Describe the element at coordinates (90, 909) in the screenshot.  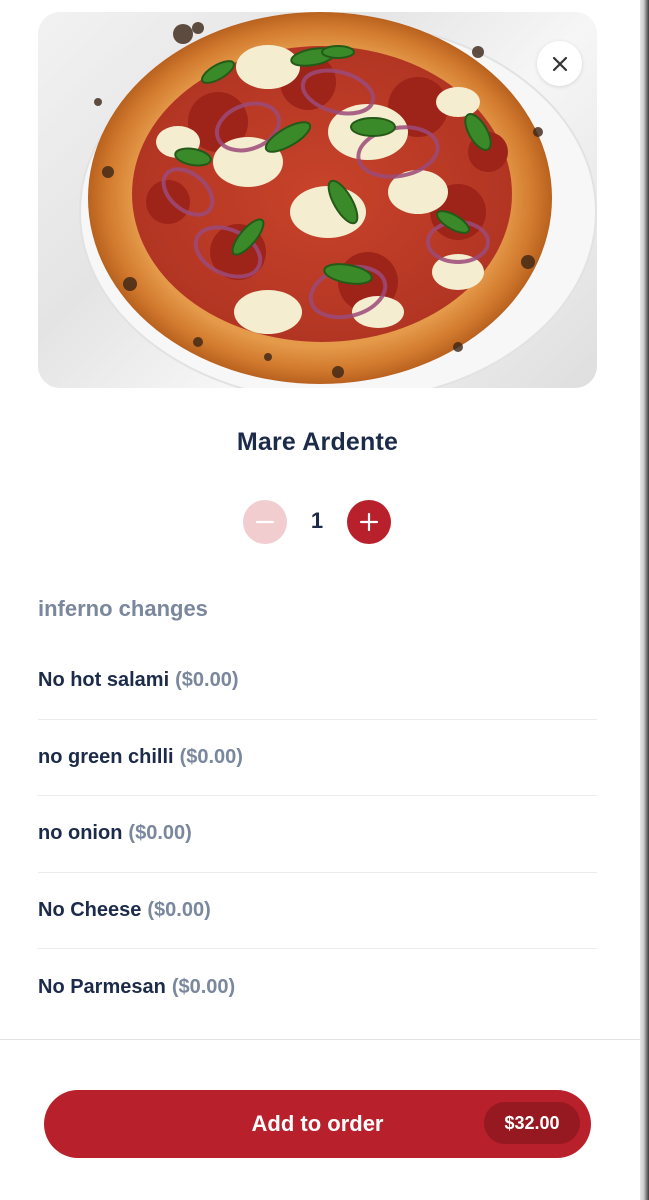
I see `modifier-option-name: No Cheese` at that location.